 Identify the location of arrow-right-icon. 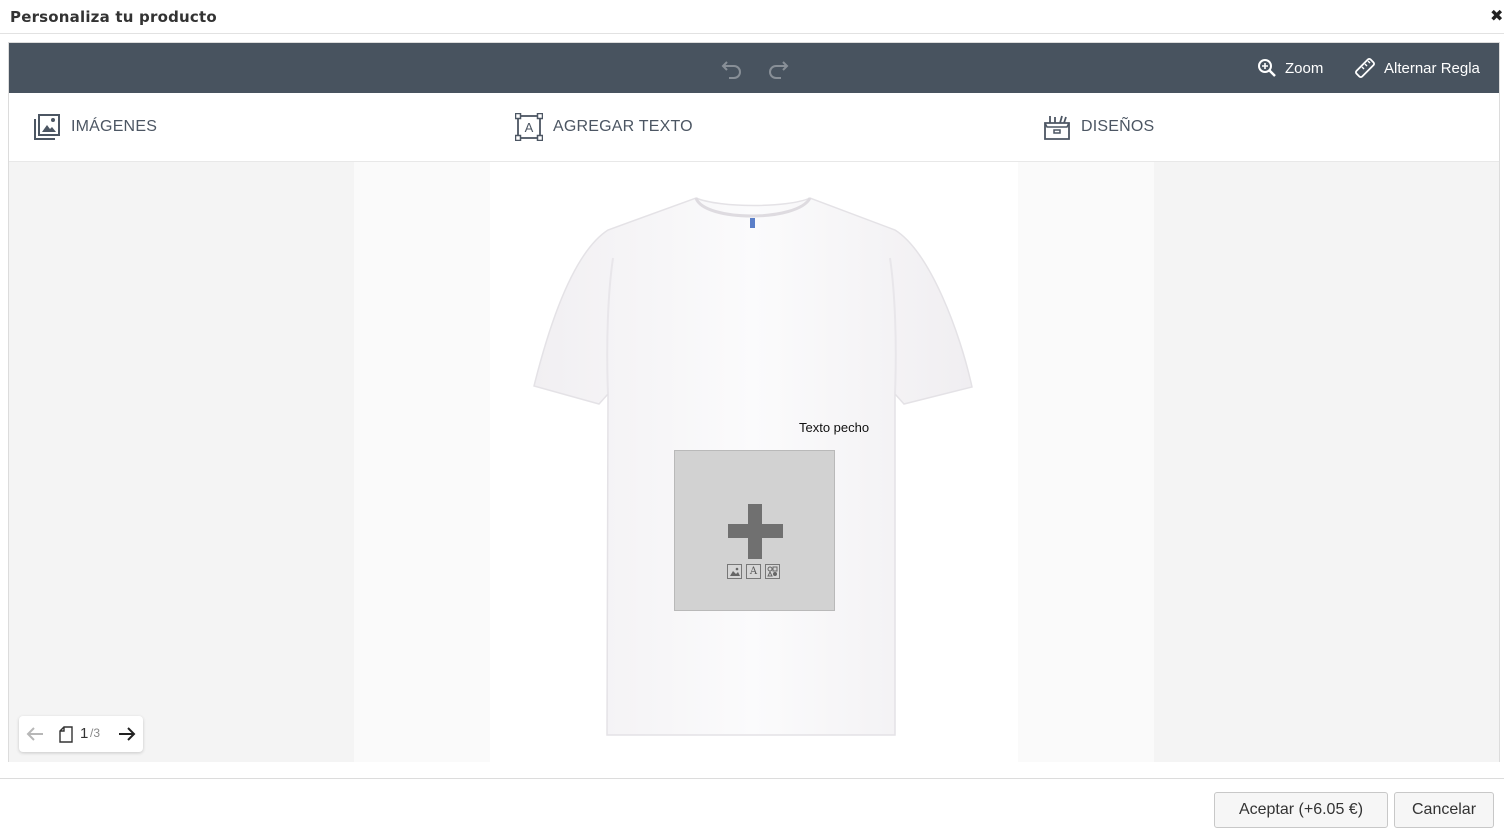
(127, 734).